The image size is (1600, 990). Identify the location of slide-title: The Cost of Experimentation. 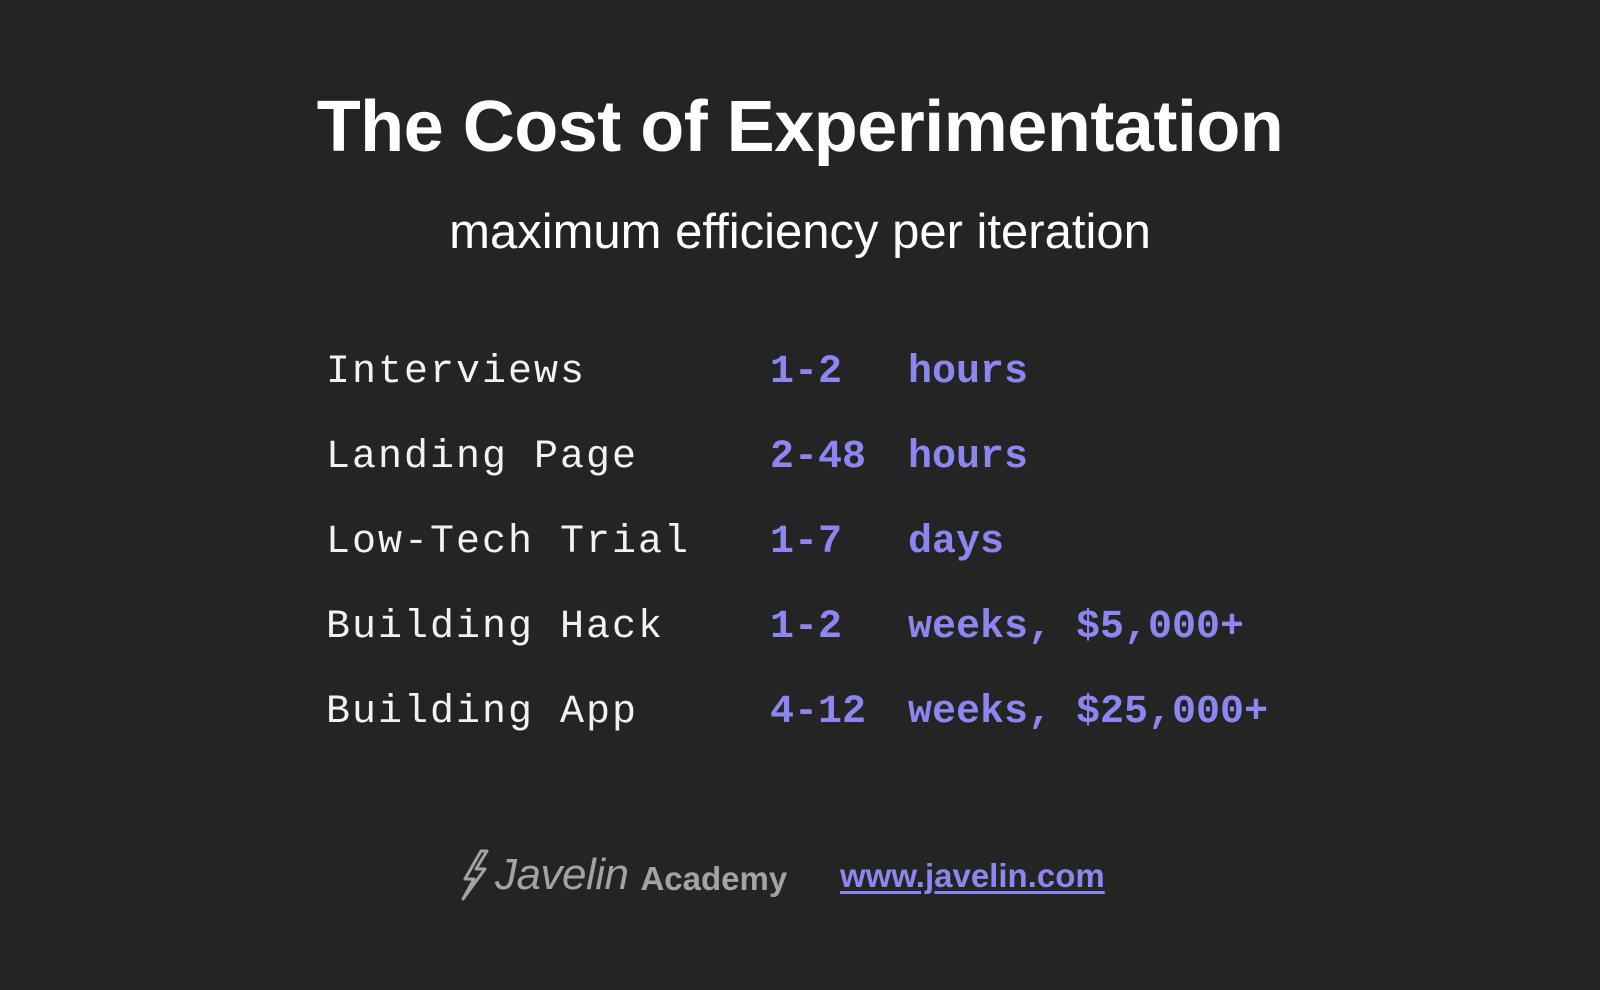
(800, 127).